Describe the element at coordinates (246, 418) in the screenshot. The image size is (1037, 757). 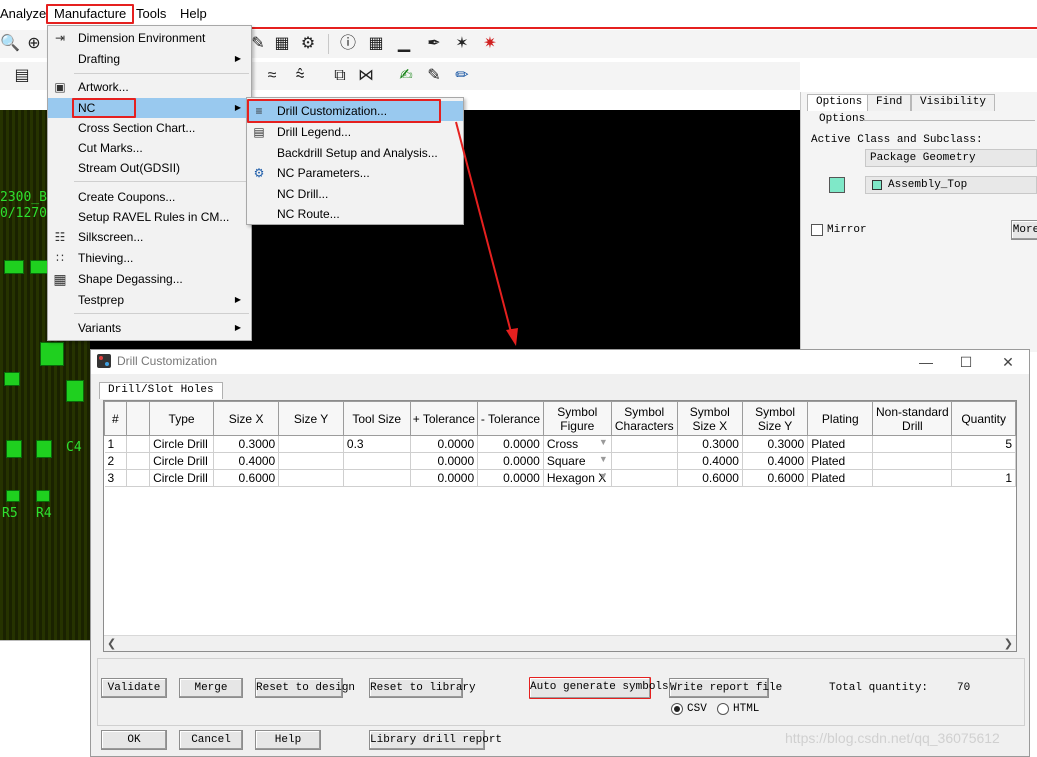
I see `column-header: Size X` at that location.